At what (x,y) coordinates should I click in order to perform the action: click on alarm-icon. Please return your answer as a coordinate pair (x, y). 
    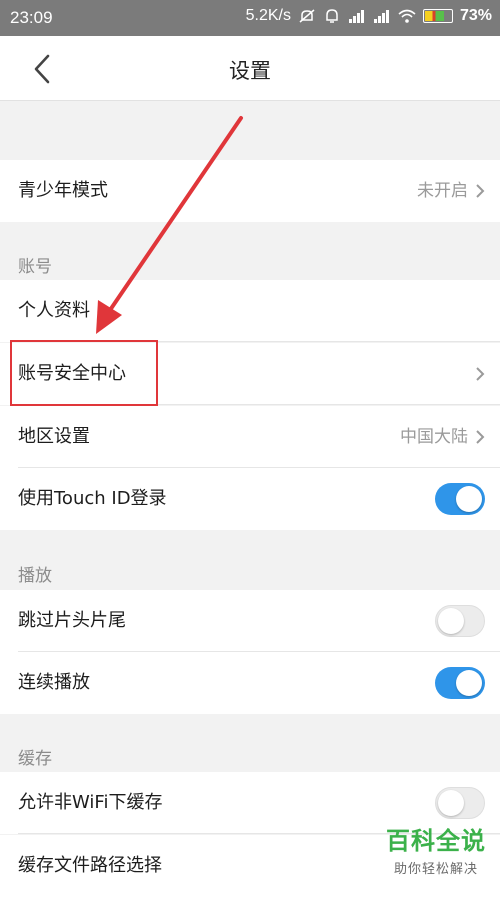
    Looking at the image, I should click on (332, 16).